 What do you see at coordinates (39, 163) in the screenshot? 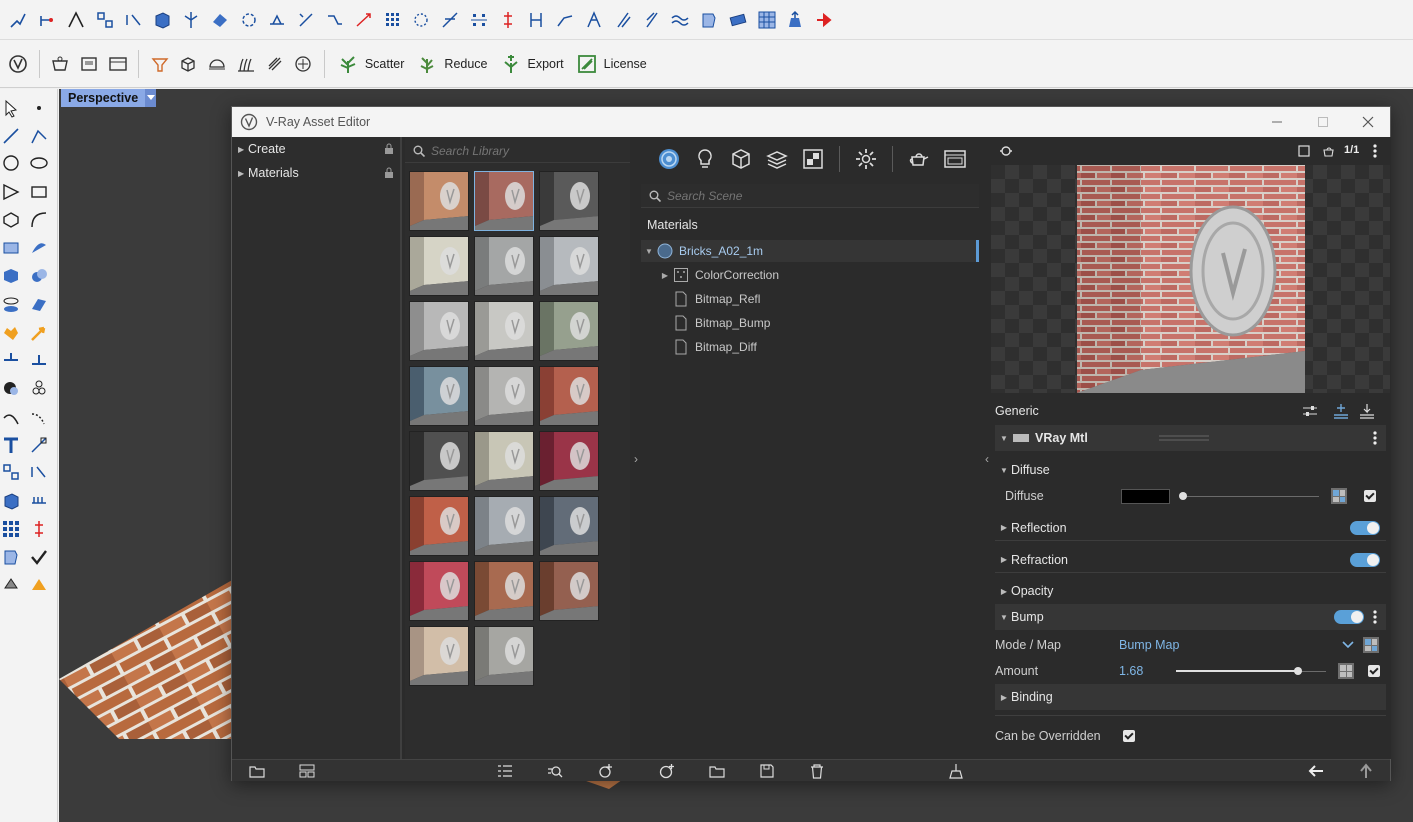
I see `ellipse-icon` at bounding box center [39, 163].